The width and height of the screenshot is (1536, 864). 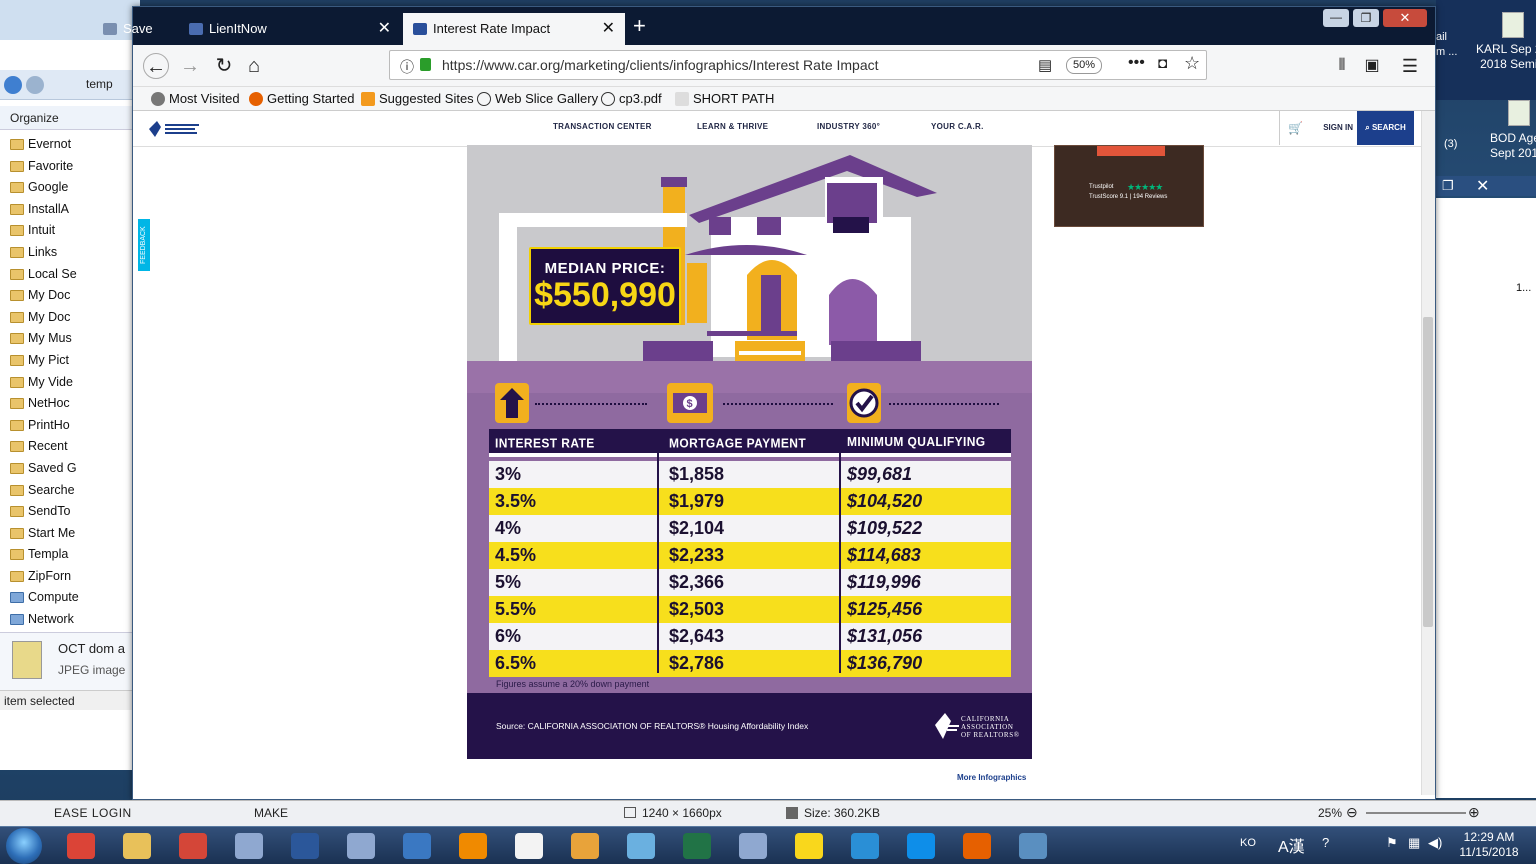 What do you see at coordinates (1366, 18) in the screenshot?
I see `maximize-button: ❐` at bounding box center [1366, 18].